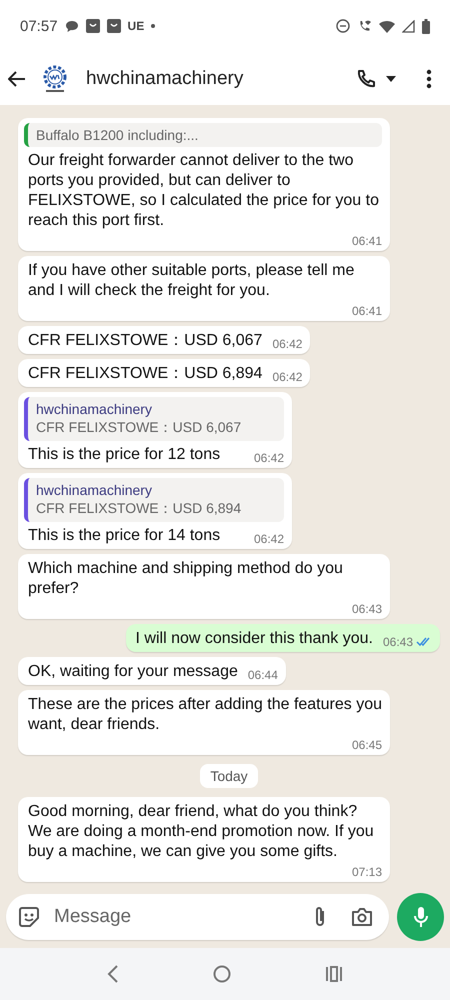 The height and width of the screenshot is (1000, 450). Describe the element at coordinates (387, 26) in the screenshot. I see `wifi-icon` at that location.